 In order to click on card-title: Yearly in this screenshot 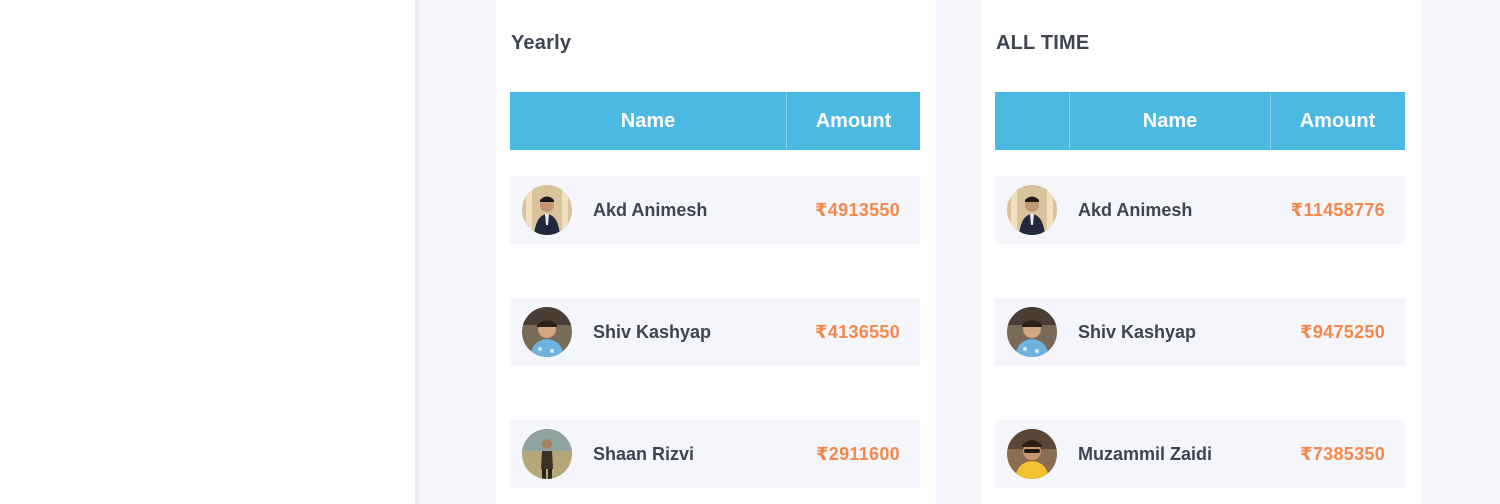, I will do `click(541, 43)`.